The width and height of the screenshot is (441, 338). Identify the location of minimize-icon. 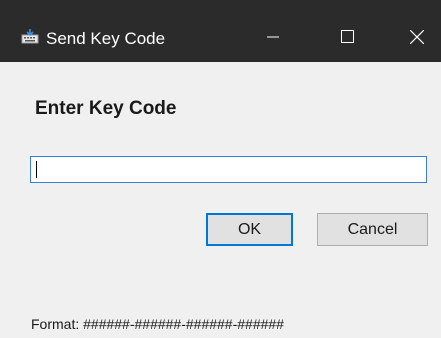
(273, 39).